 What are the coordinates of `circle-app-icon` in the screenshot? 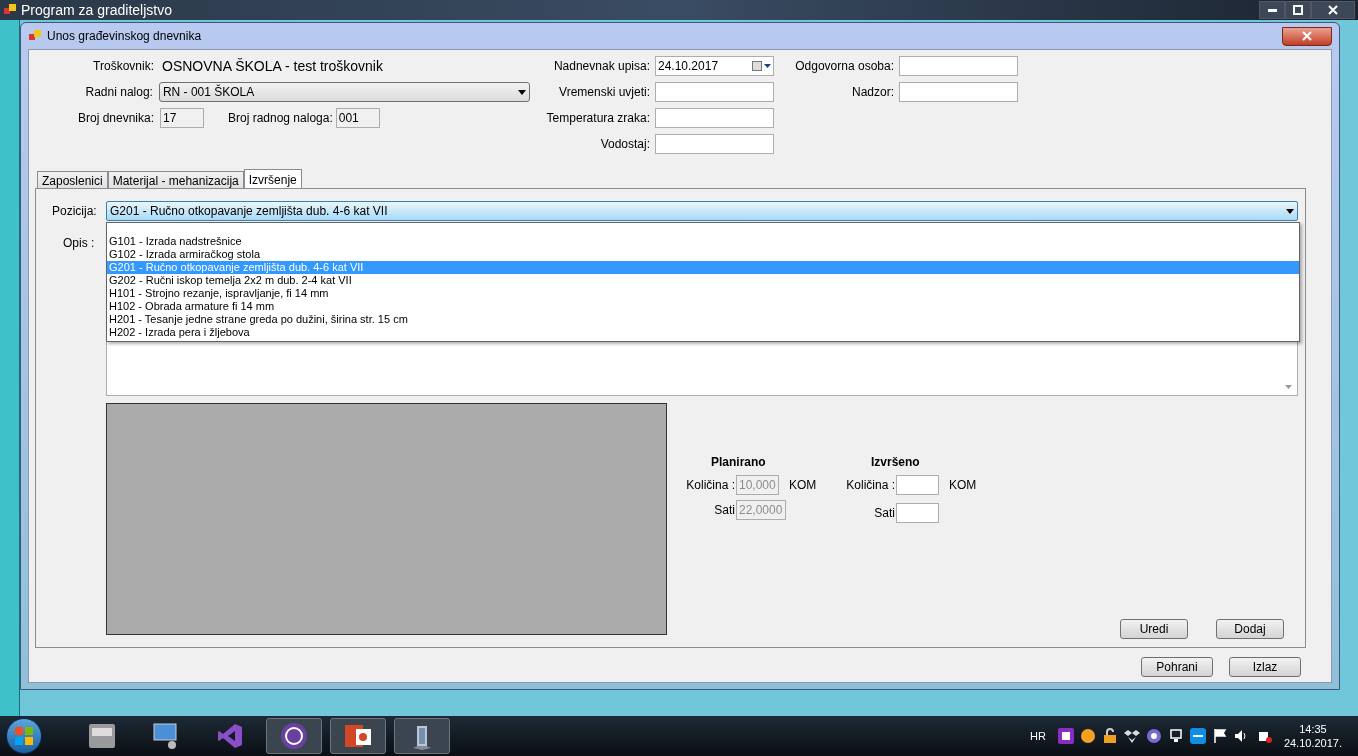 It's located at (294, 736).